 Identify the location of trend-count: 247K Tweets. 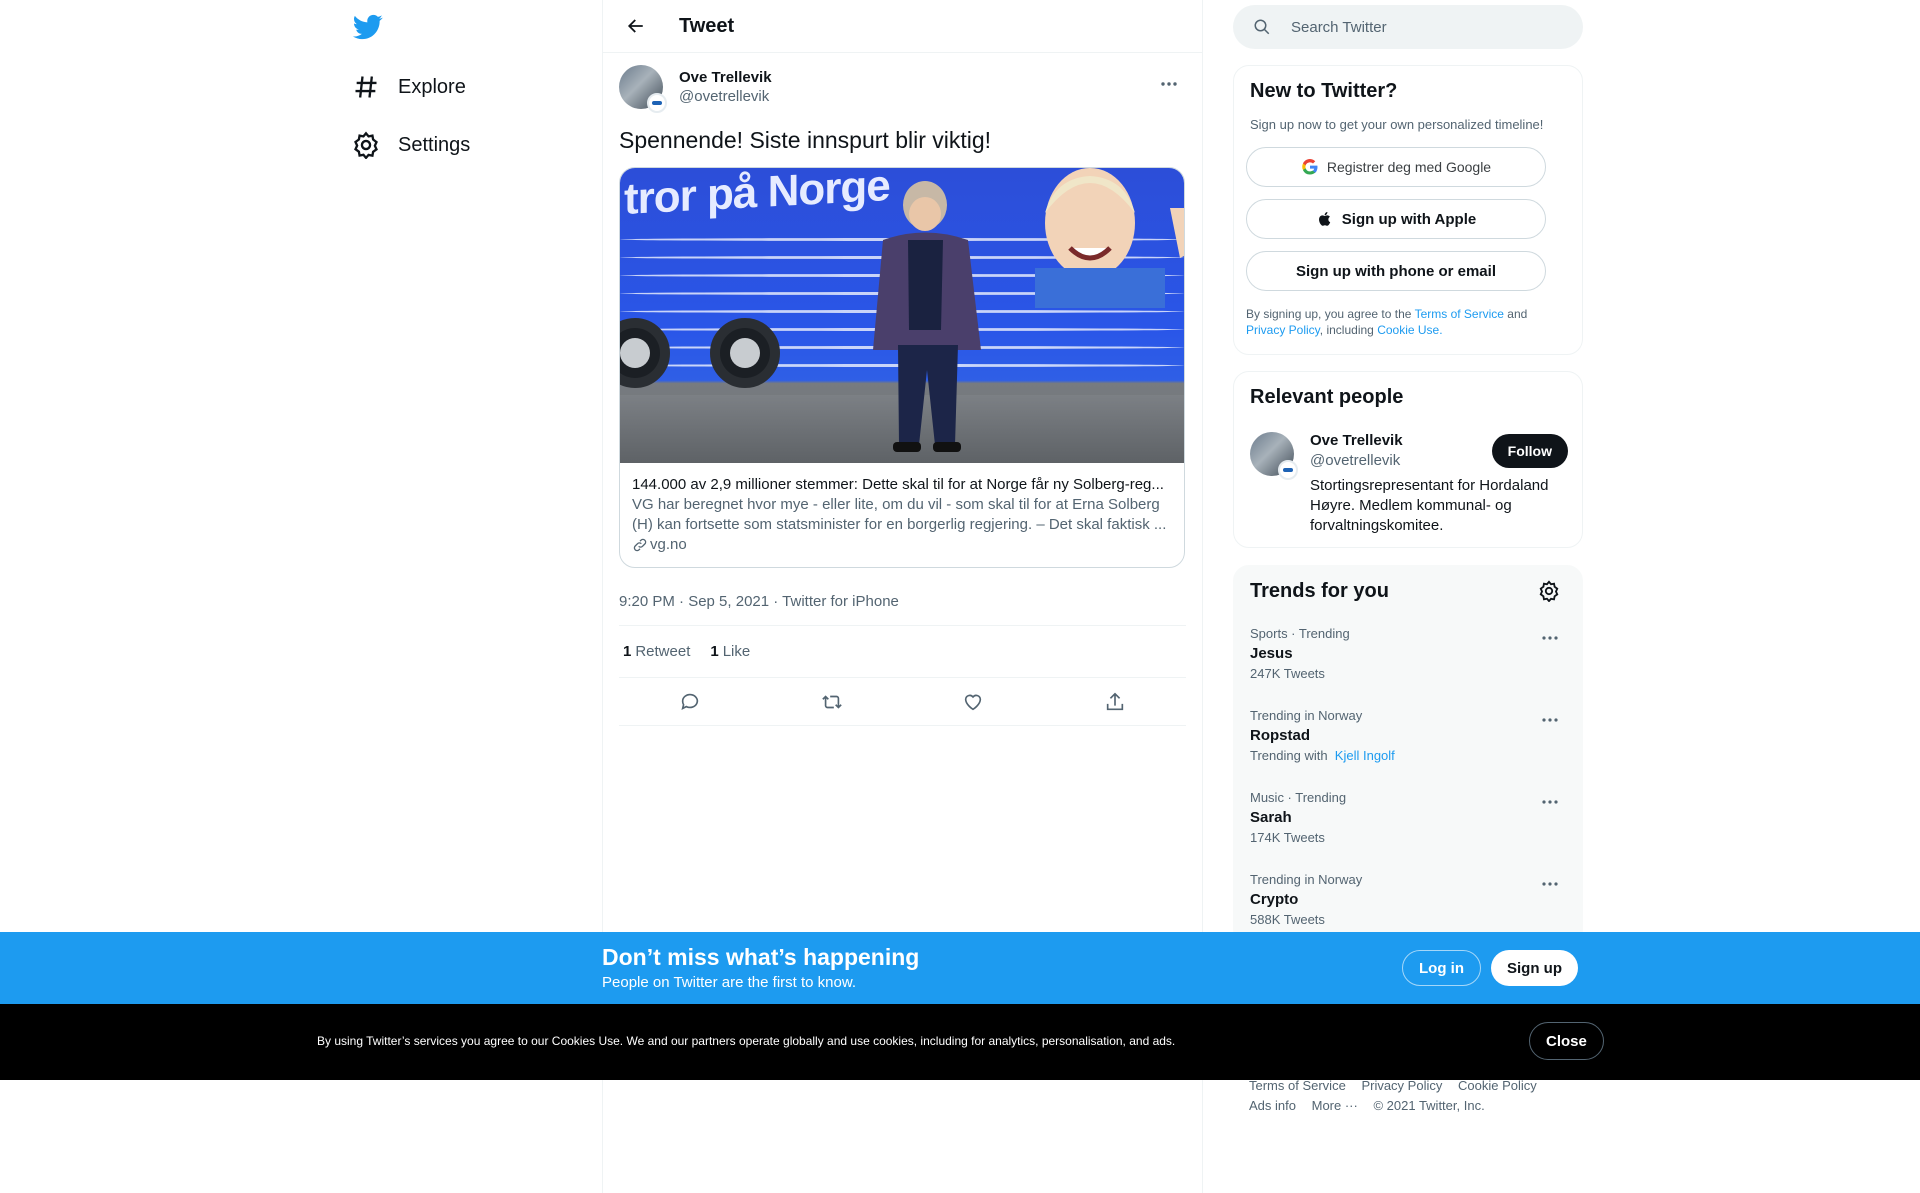
(1287, 673).